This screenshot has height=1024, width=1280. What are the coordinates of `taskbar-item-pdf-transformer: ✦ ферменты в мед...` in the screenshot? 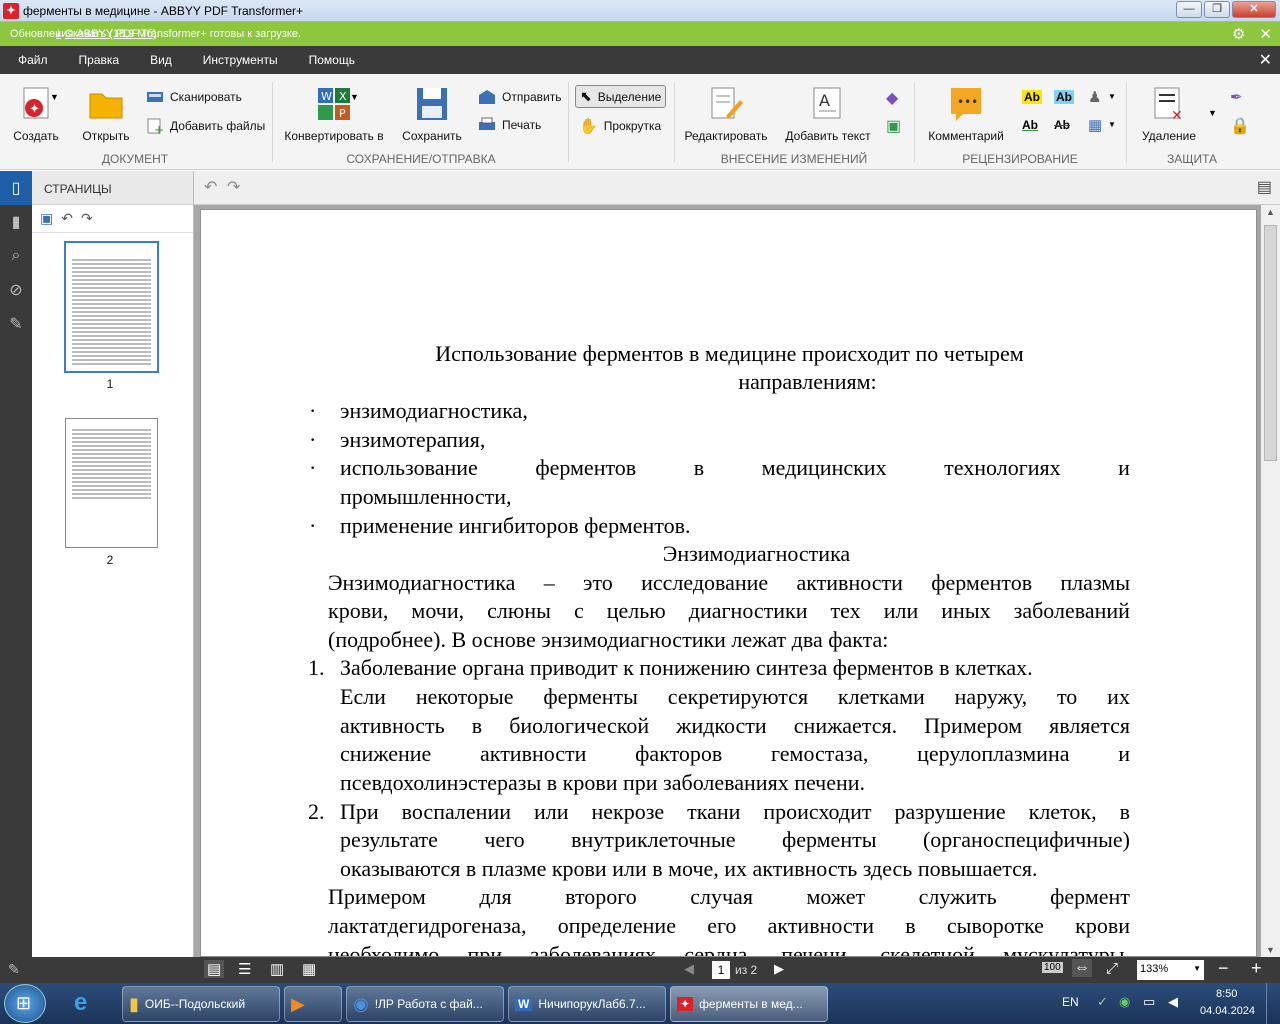 It's located at (749, 1004).